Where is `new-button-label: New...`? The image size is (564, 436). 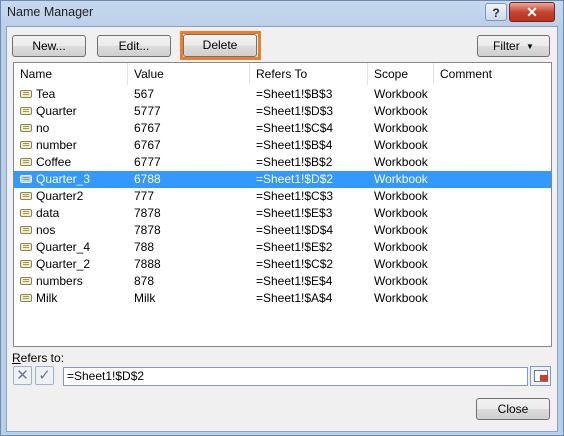
new-button-label: New... is located at coordinates (49, 46).